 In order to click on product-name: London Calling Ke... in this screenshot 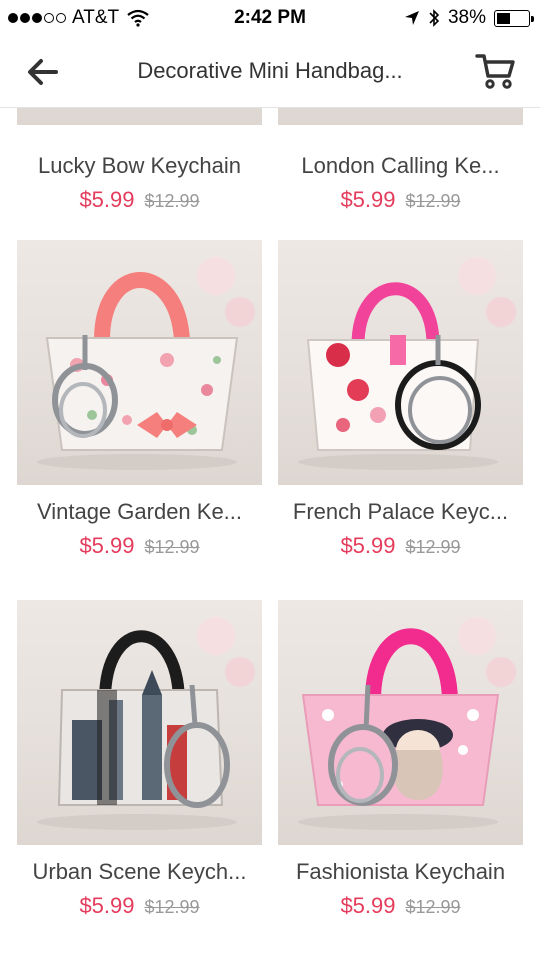, I will do `click(400, 166)`.